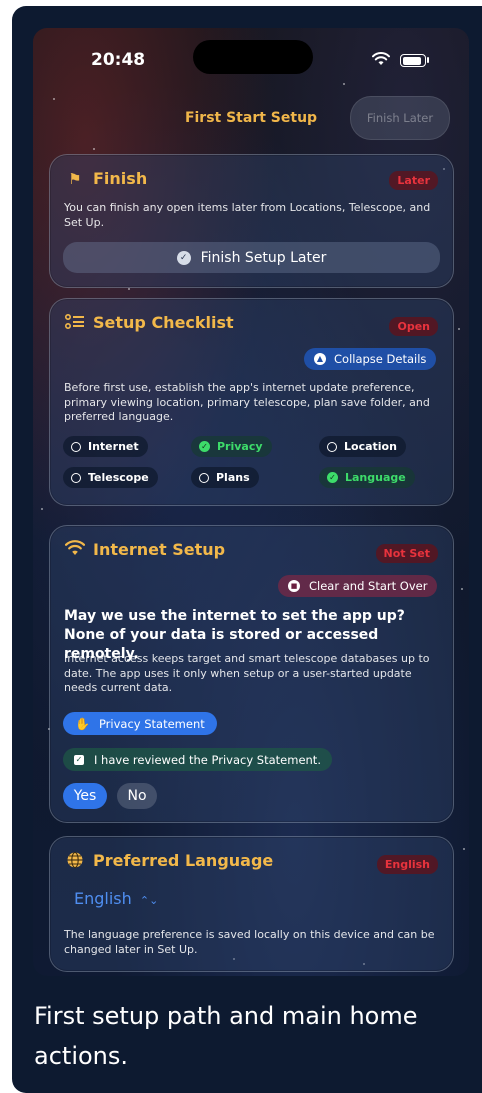 This screenshot has height=1093, width=482. I want to click on clear-and-start-over-button: ■ Clear and Start Over, so click(358, 586).